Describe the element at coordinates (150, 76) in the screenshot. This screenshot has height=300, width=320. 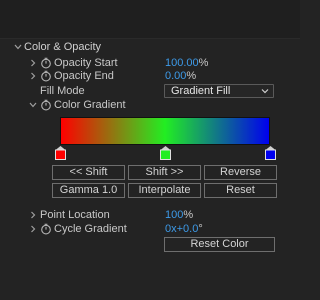
I see `property-opacity-end: Opacity End 0.00%` at that location.